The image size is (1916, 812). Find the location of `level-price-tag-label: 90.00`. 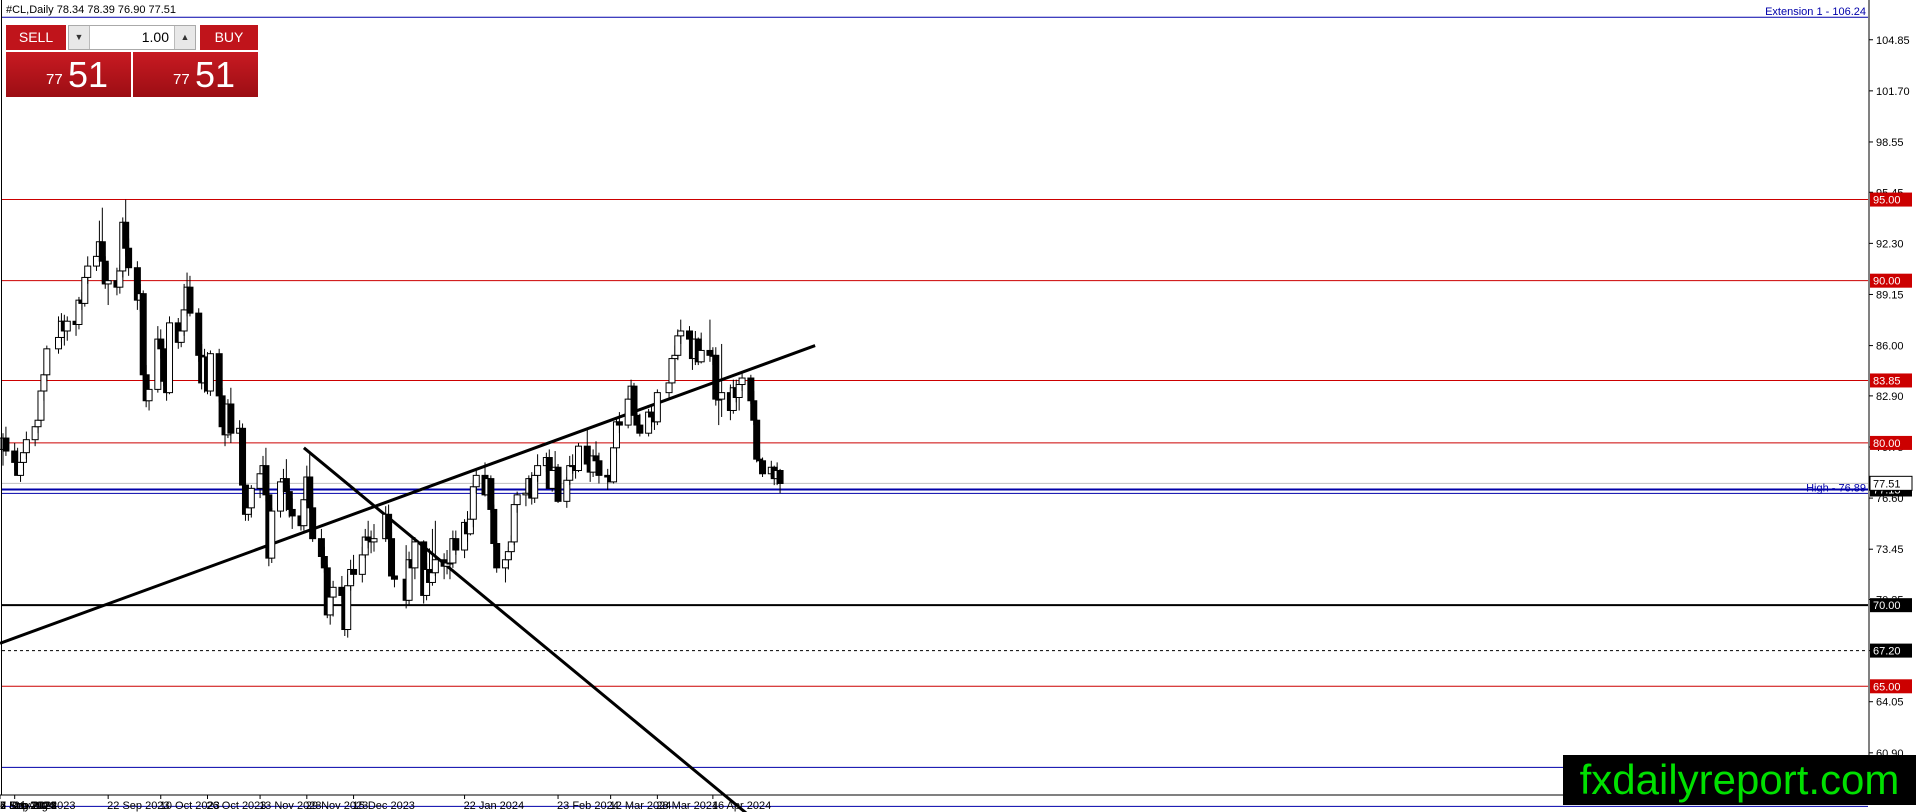

level-price-tag-label: 90.00 is located at coordinates (1887, 282).